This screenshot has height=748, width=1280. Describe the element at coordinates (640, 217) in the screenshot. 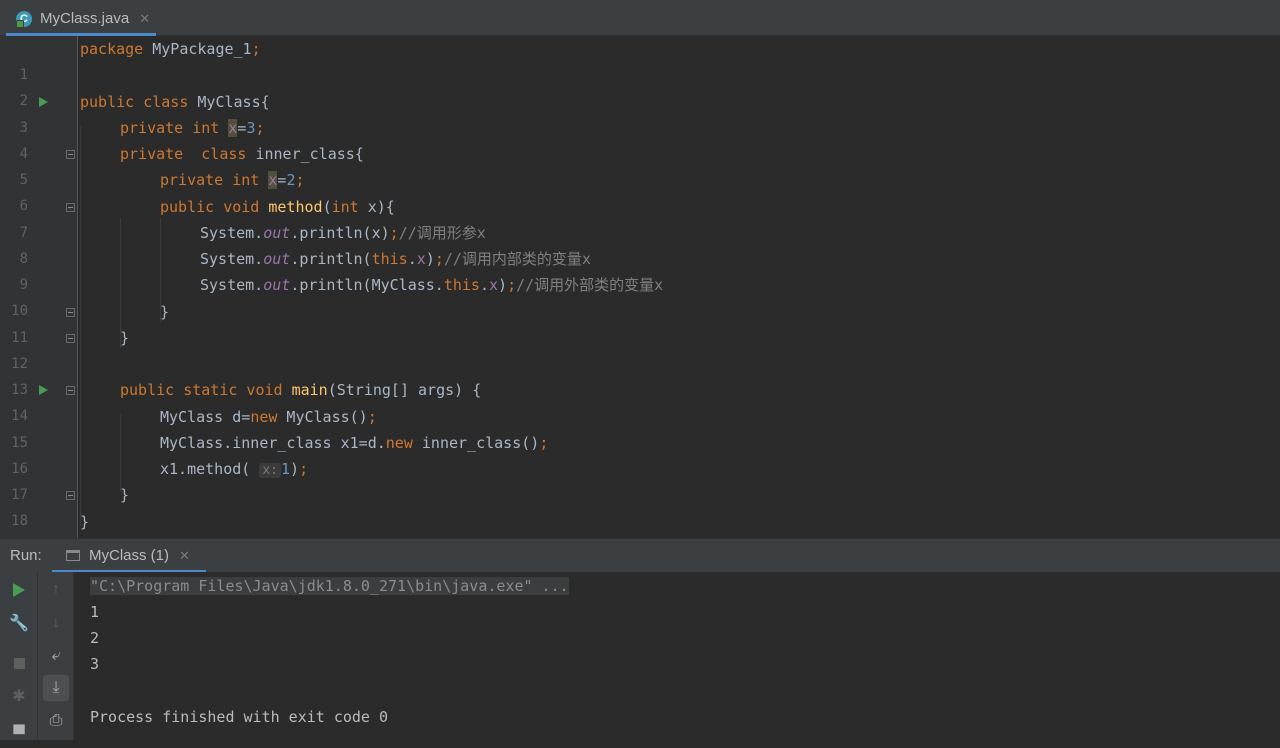

I see `code-line: 7 public void method(int x){` at that location.